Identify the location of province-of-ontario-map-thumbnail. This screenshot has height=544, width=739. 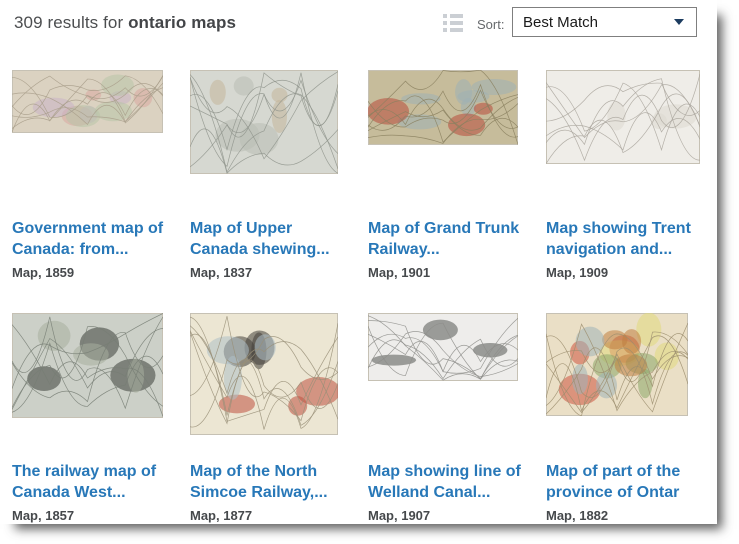
(631, 387).